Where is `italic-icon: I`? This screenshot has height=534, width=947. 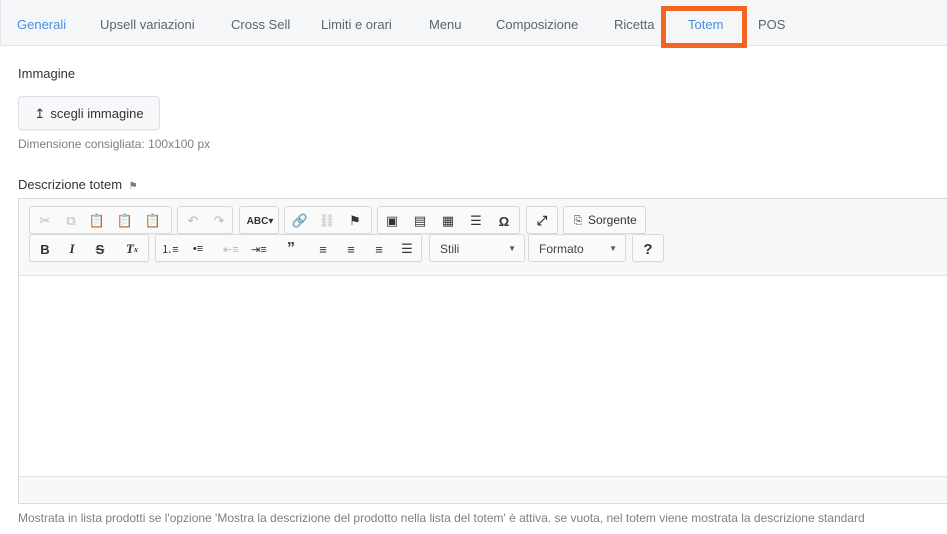
italic-icon: I is located at coordinates (72, 249).